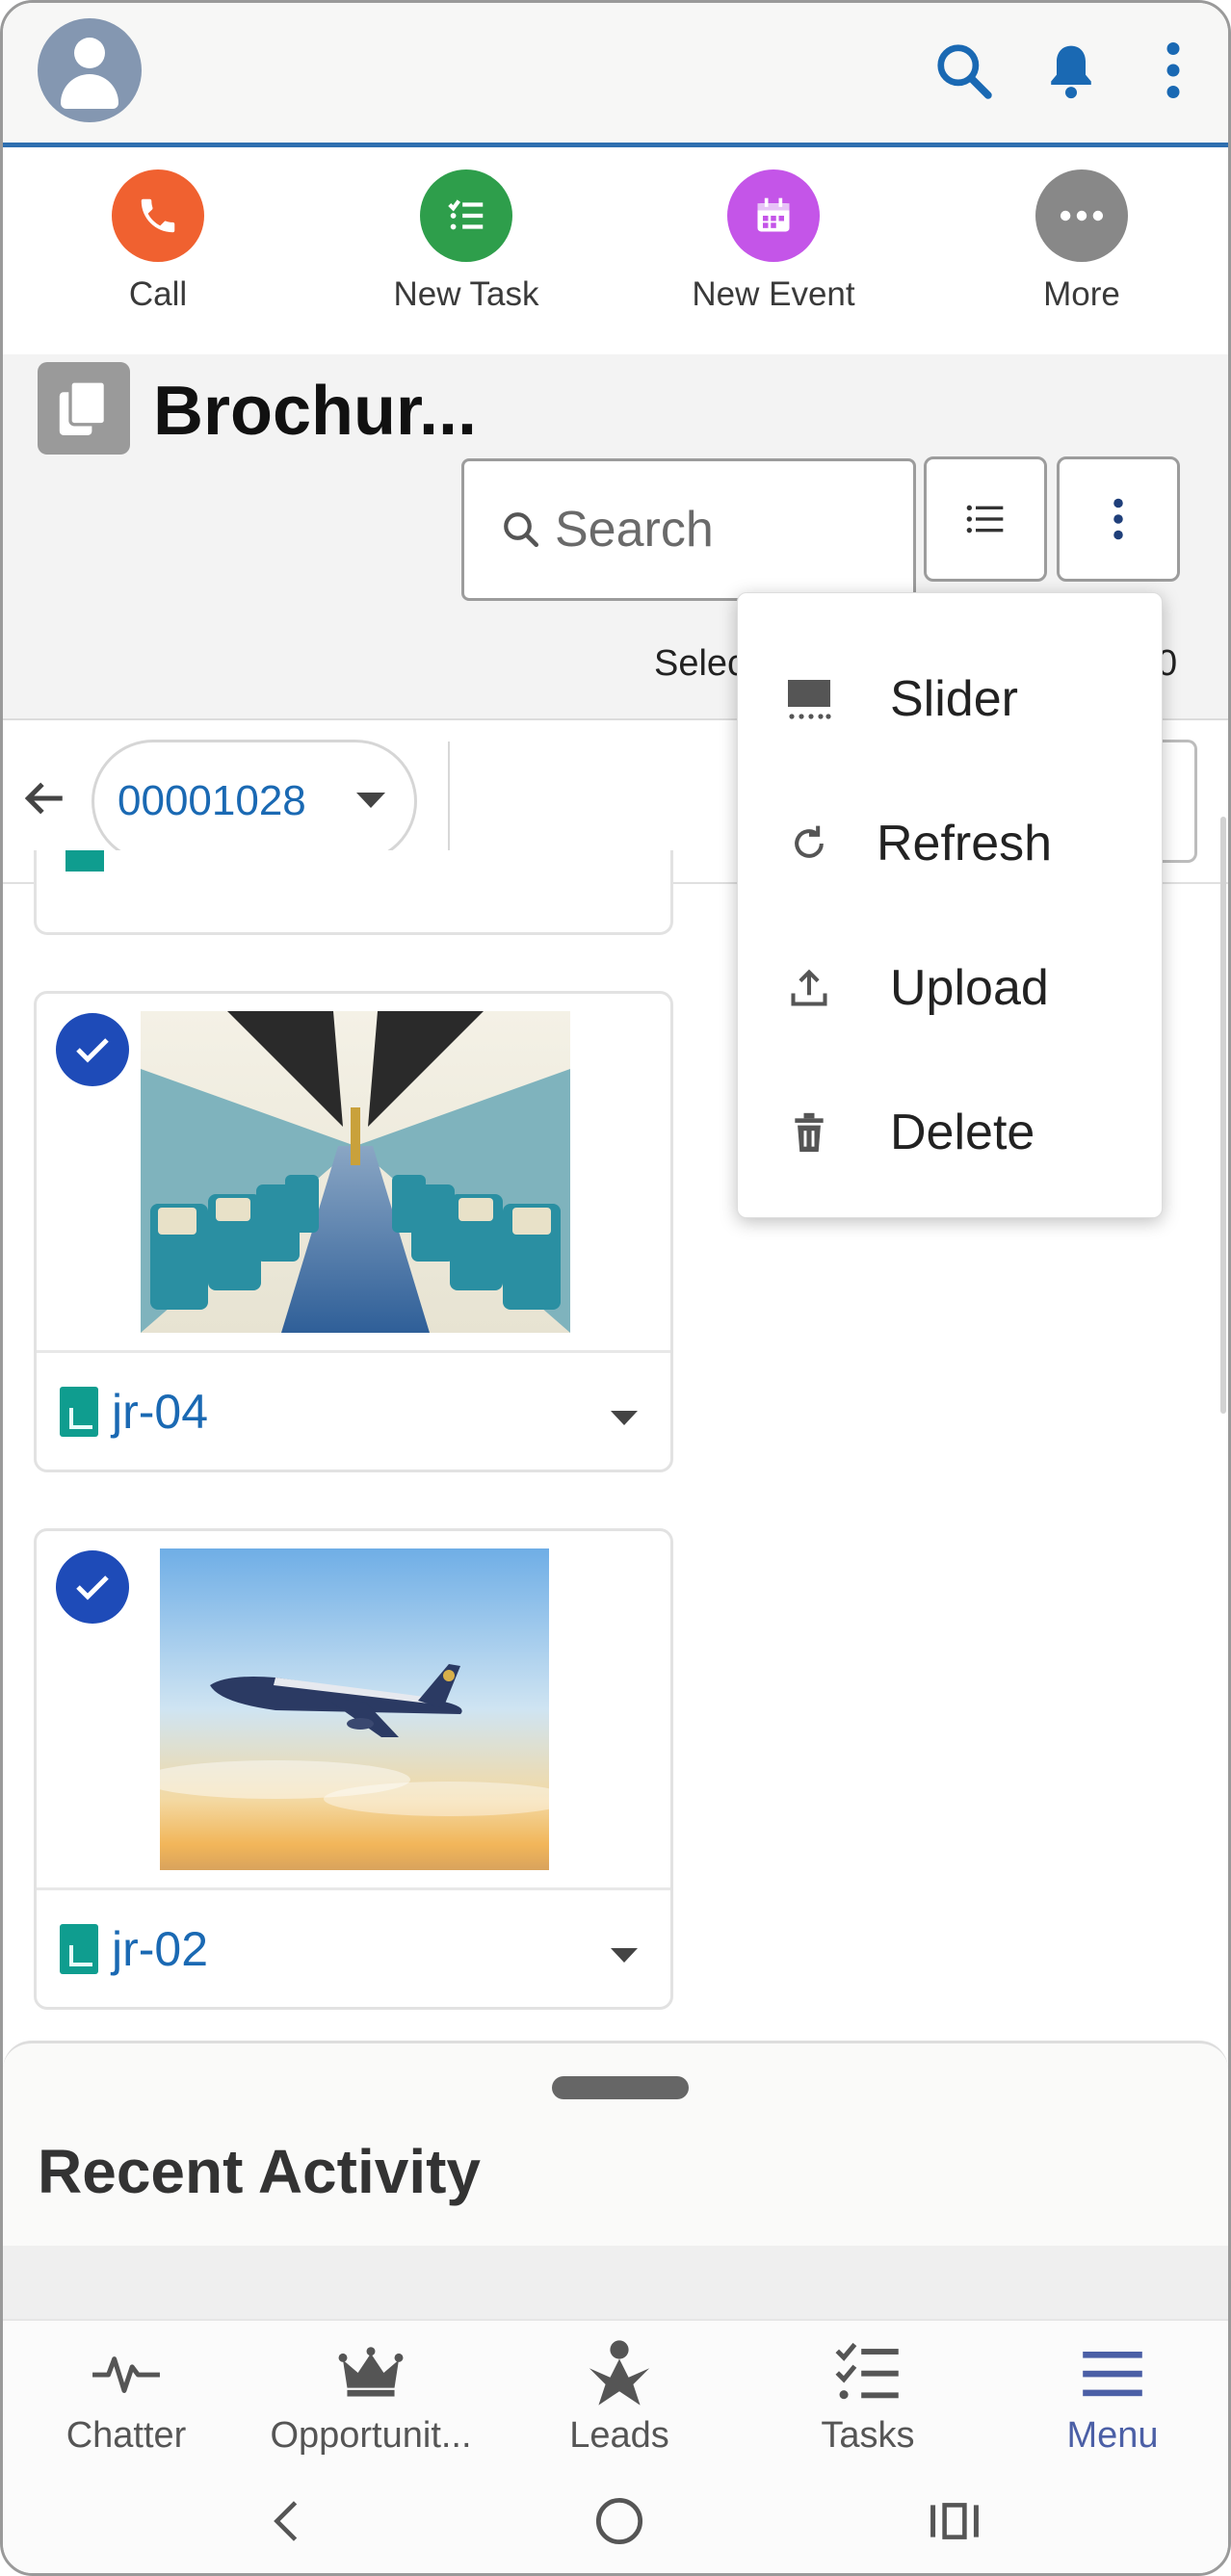  What do you see at coordinates (466, 215) in the screenshot?
I see `task-icon` at bounding box center [466, 215].